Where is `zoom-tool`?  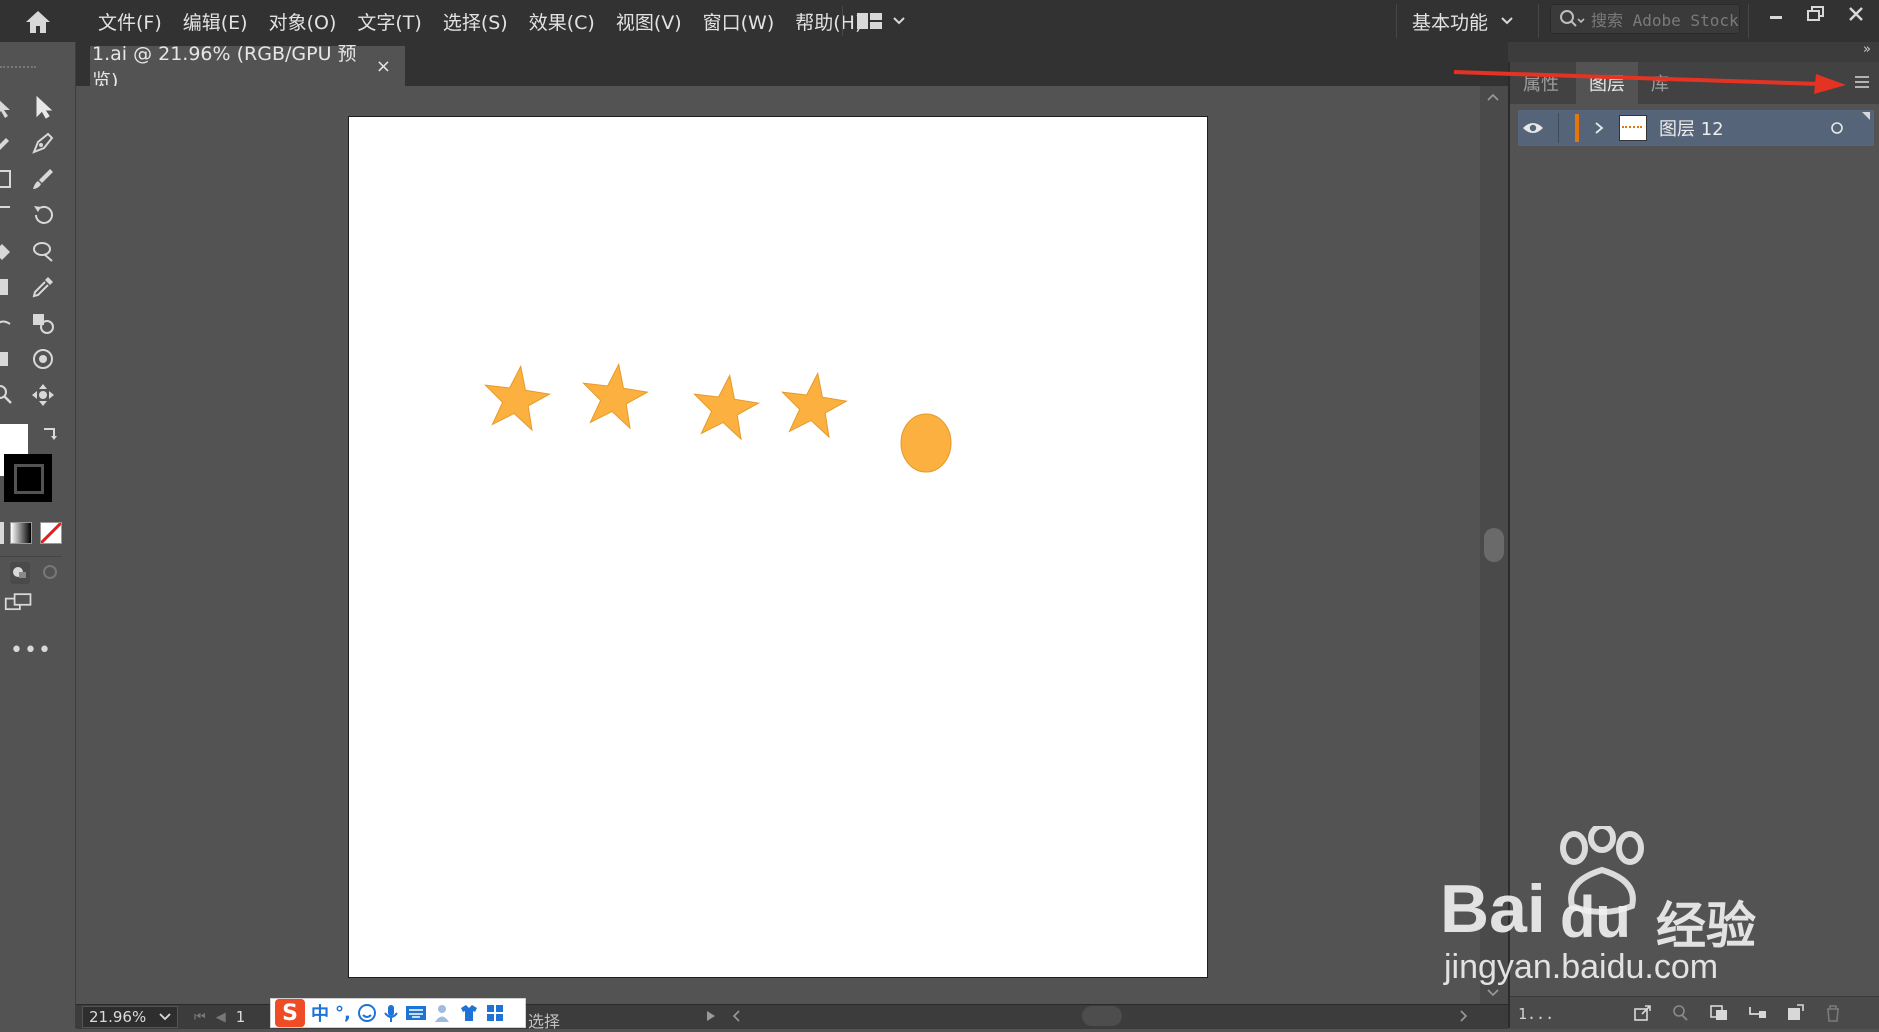 zoom-tool is located at coordinates (9, 395).